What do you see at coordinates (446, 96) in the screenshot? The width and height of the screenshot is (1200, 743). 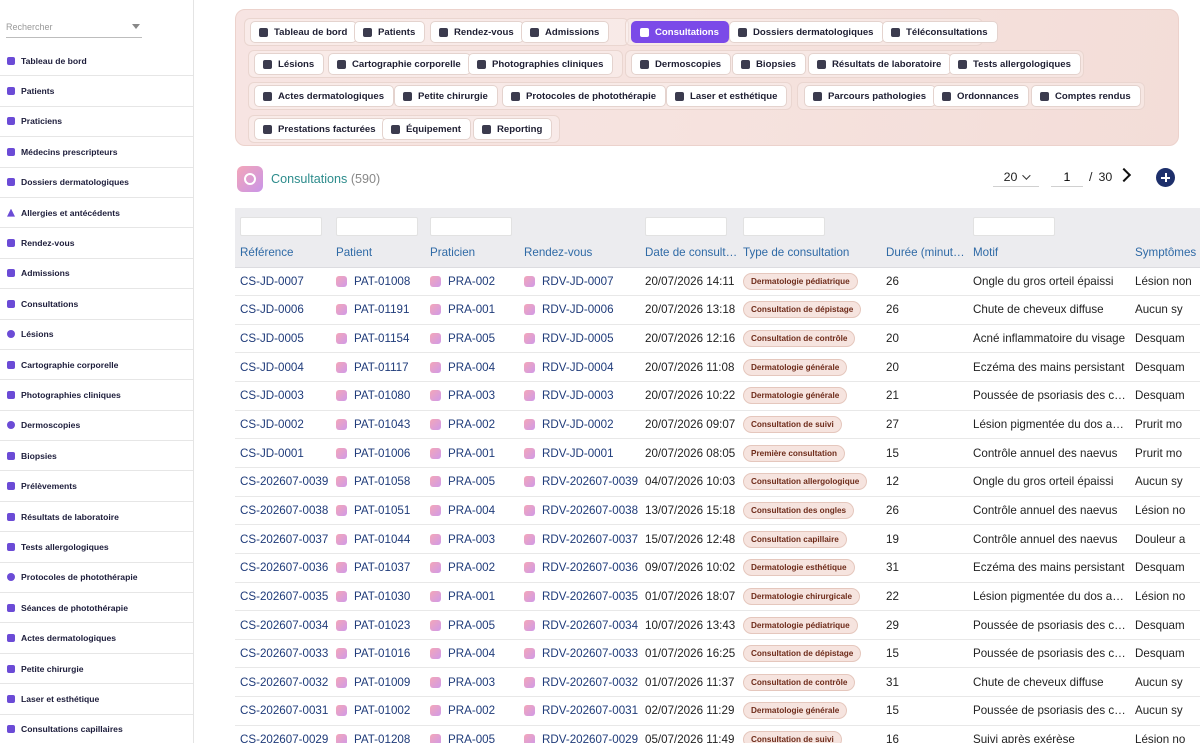 I see `menu-button: Petite chirurgie` at bounding box center [446, 96].